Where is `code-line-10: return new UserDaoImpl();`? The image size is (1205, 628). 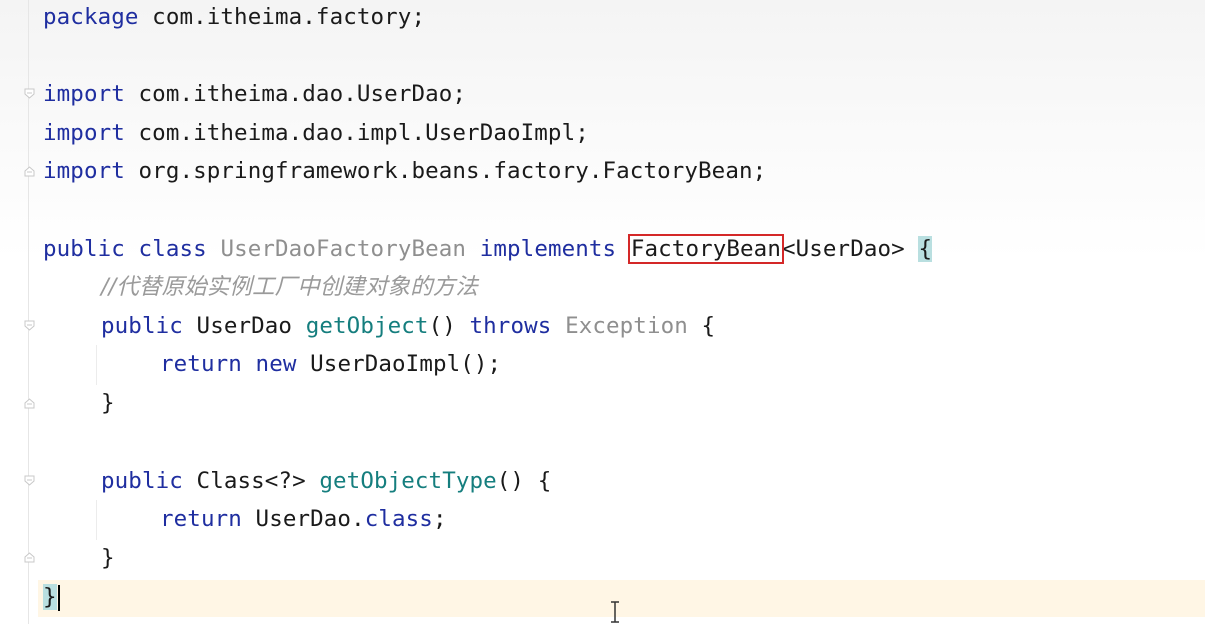
code-line-10: return new UserDaoImpl(); is located at coordinates (330, 364).